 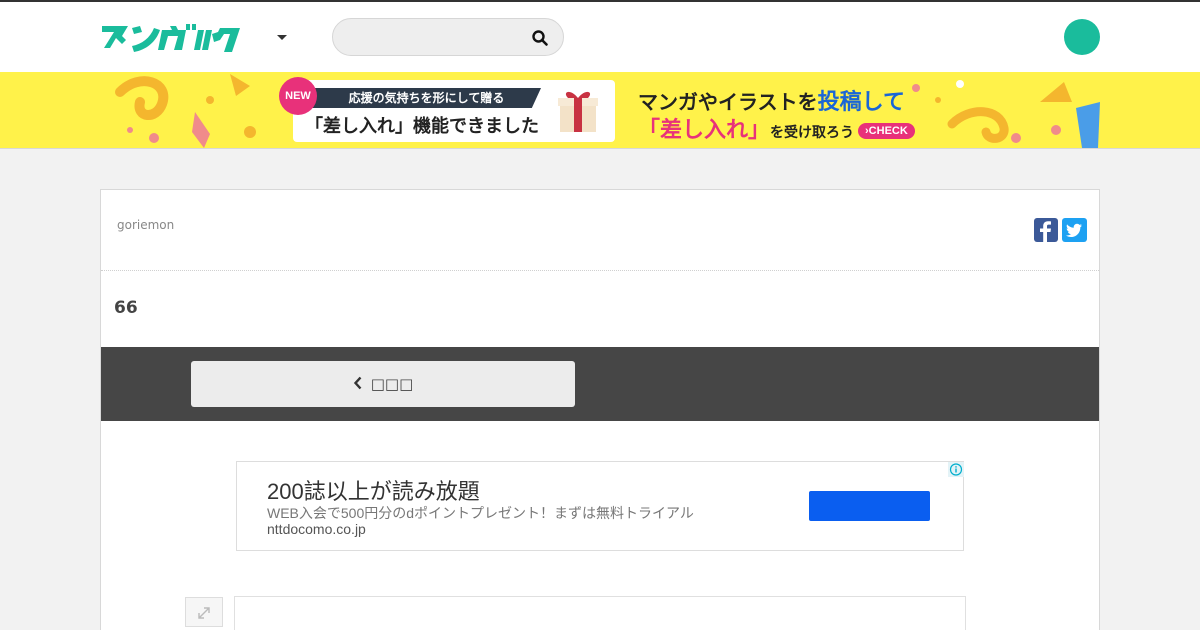 I want to click on info-icon, so click(x=956, y=469).